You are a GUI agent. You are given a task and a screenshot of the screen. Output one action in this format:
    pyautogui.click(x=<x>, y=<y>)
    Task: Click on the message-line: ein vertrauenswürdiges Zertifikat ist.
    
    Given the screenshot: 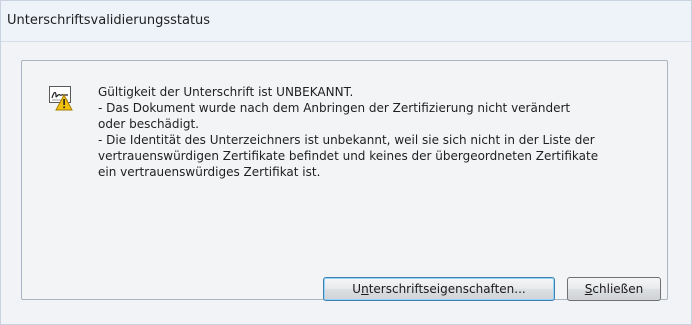 What is the action you would take?
    pyautogui.click(x=209, y=172)
    